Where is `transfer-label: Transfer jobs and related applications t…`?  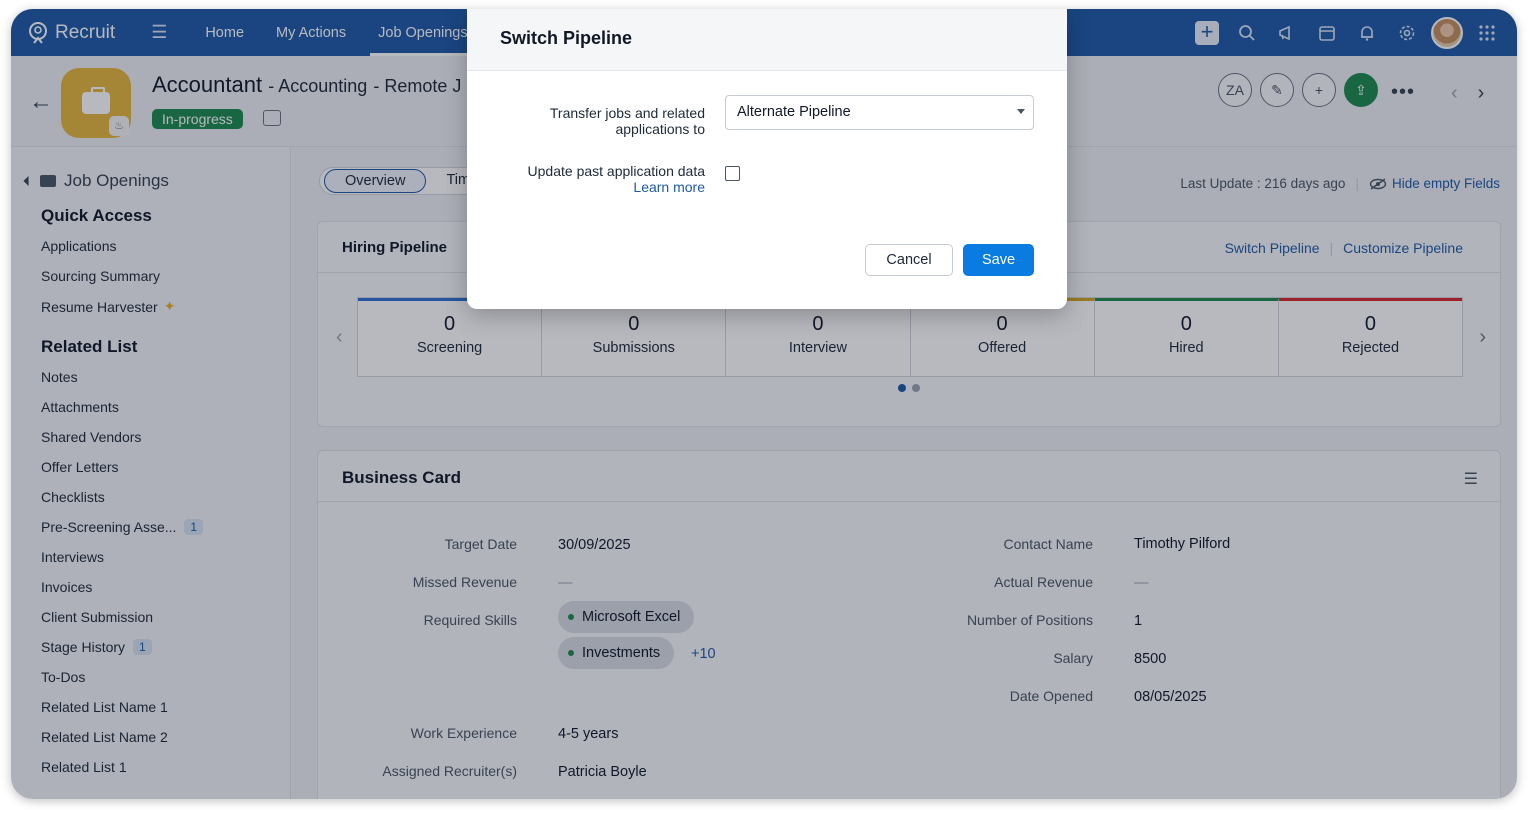
transfer-label: Transfer jobs and related applications t… is located at coordinates (627, 121).